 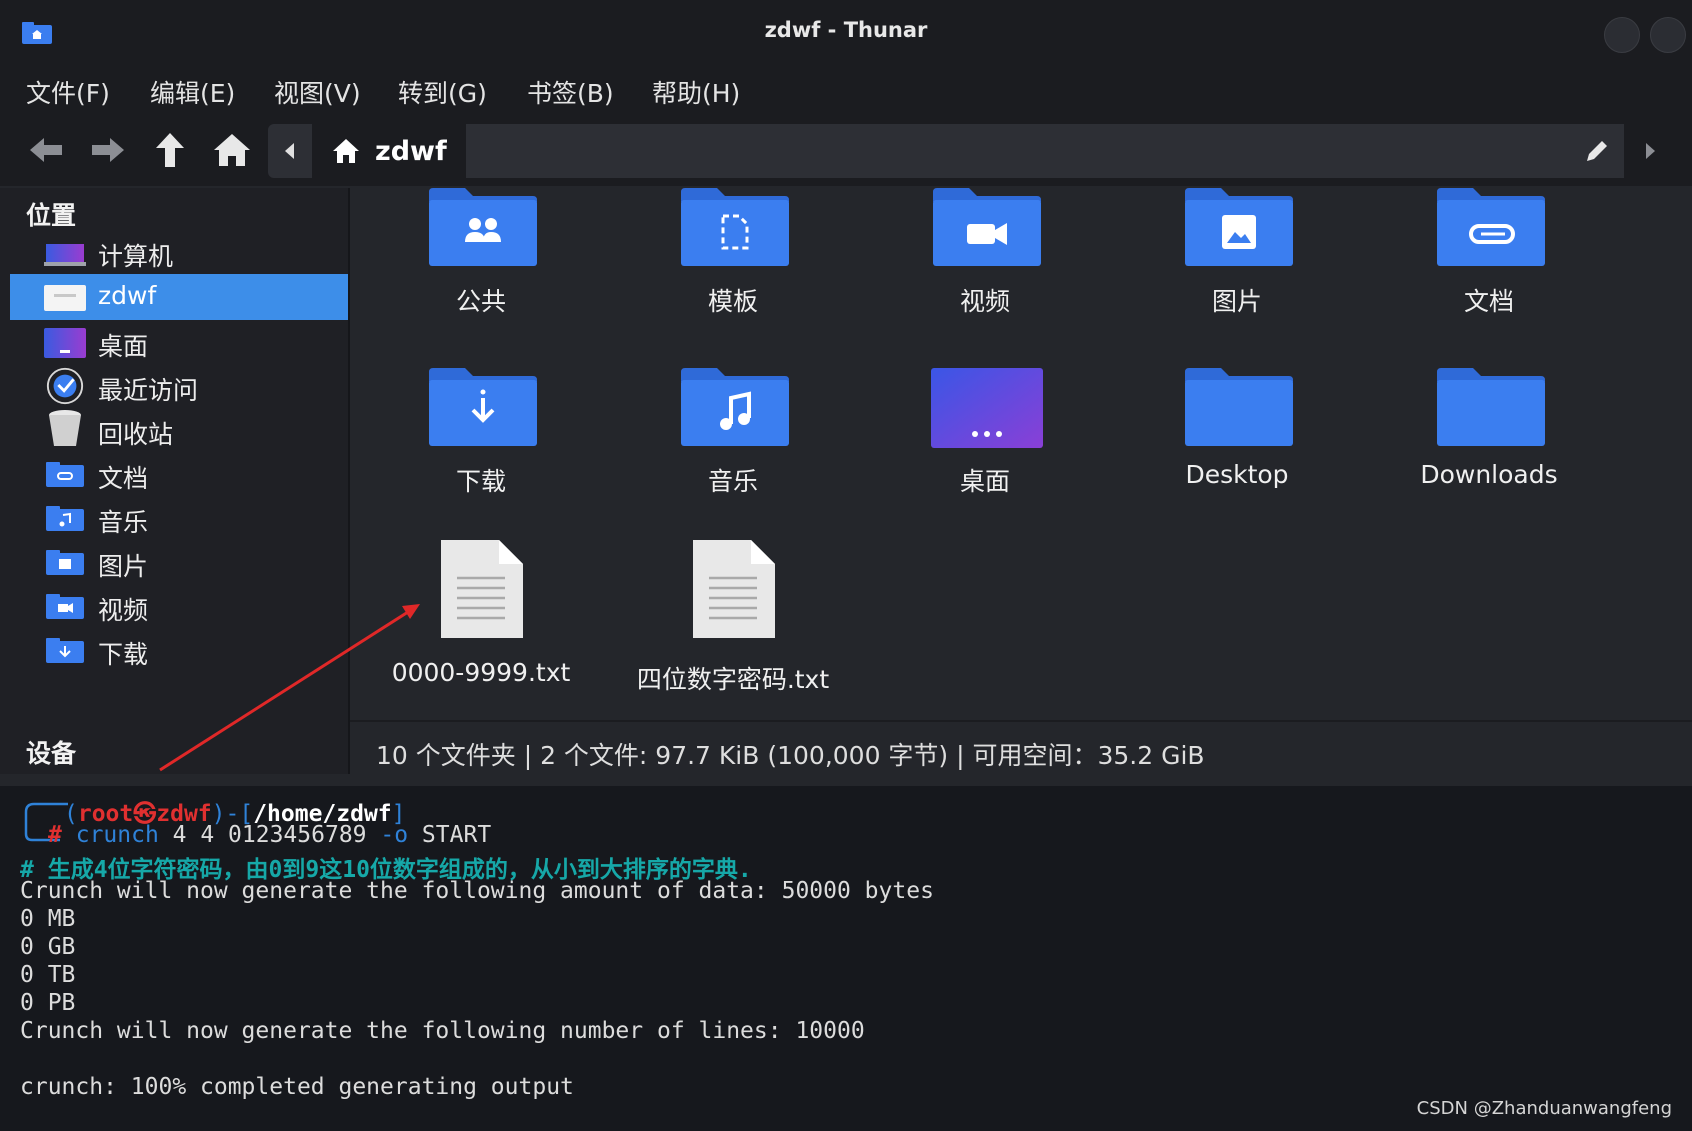 What do you see at coordinates (696, 92) in the screenshot?
I see `menu-help: 帮助(H)` at bounding box center [696, 92].